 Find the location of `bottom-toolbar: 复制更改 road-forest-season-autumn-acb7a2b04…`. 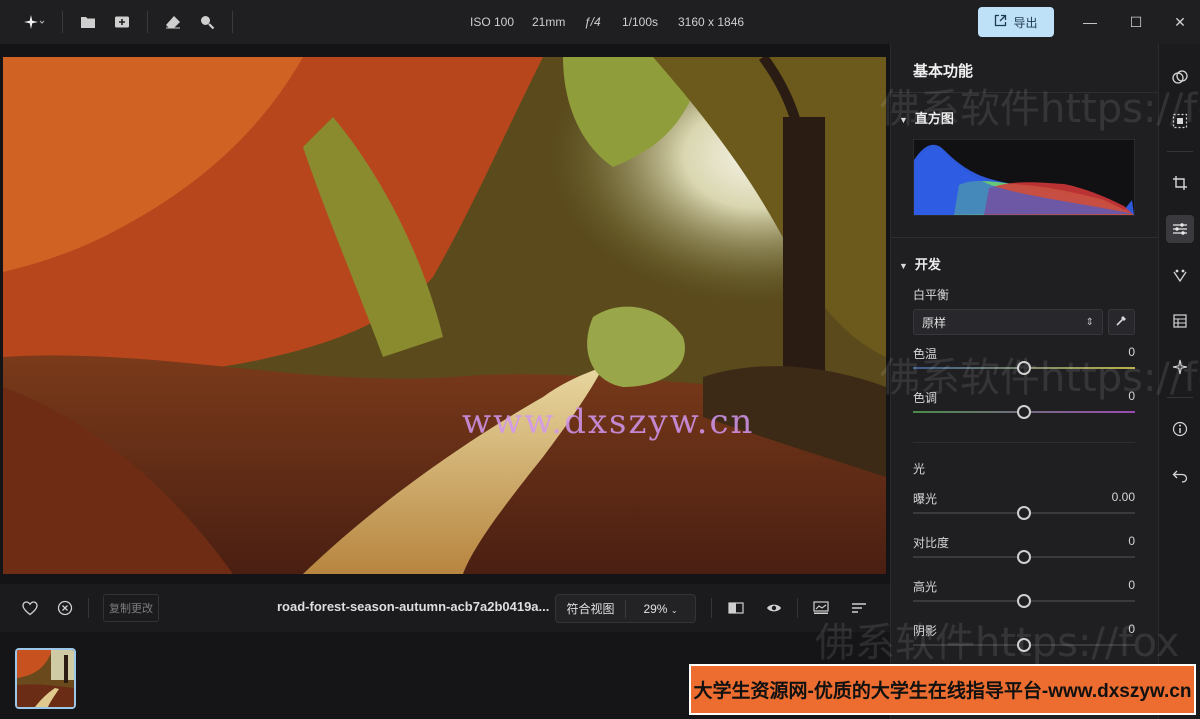

bottom-toolbar: 复制更改 road-forest-season-autumn-acb7a2b04… is located at coordinates (445, 608).